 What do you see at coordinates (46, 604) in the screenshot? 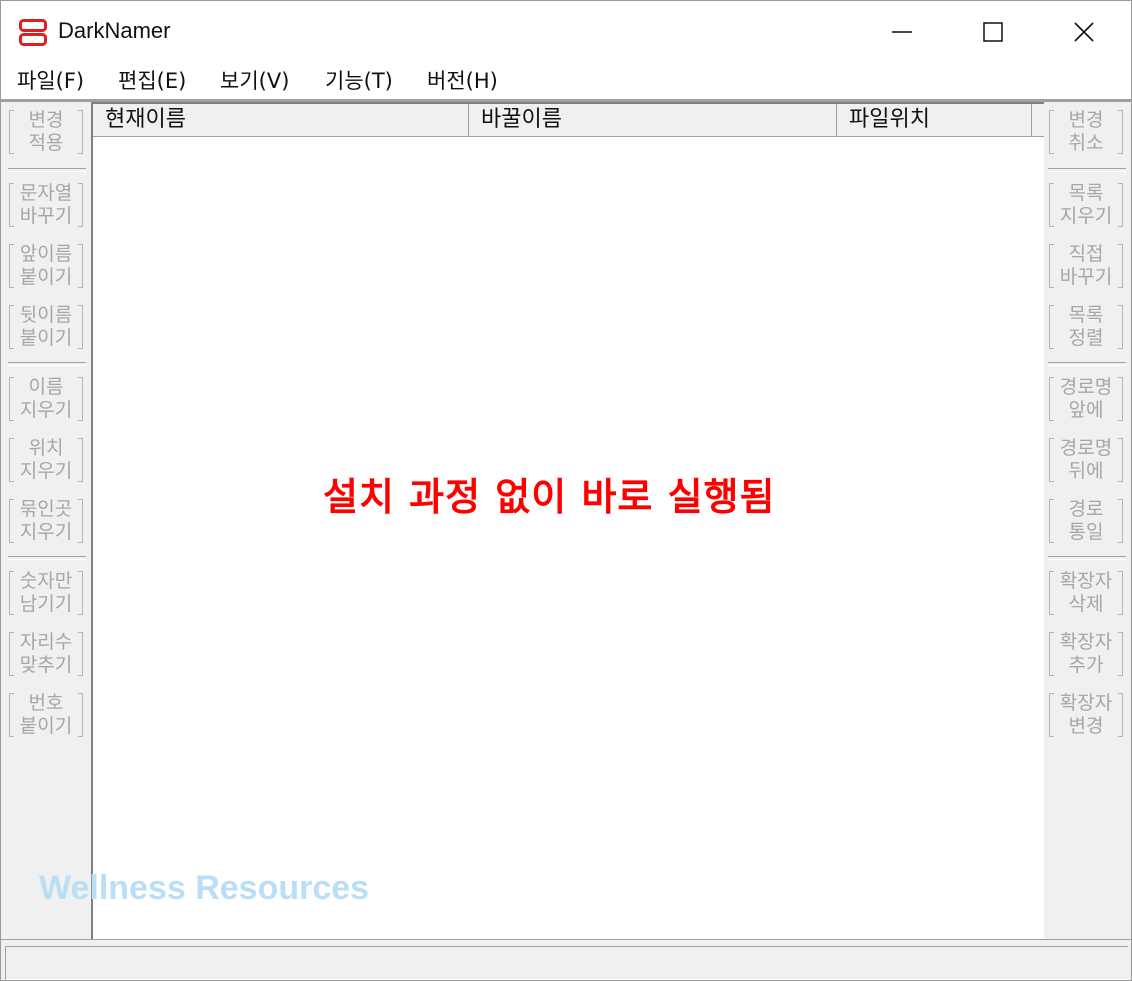
I see `button-label-line2: 남기기` at bounding box center [46, 604].